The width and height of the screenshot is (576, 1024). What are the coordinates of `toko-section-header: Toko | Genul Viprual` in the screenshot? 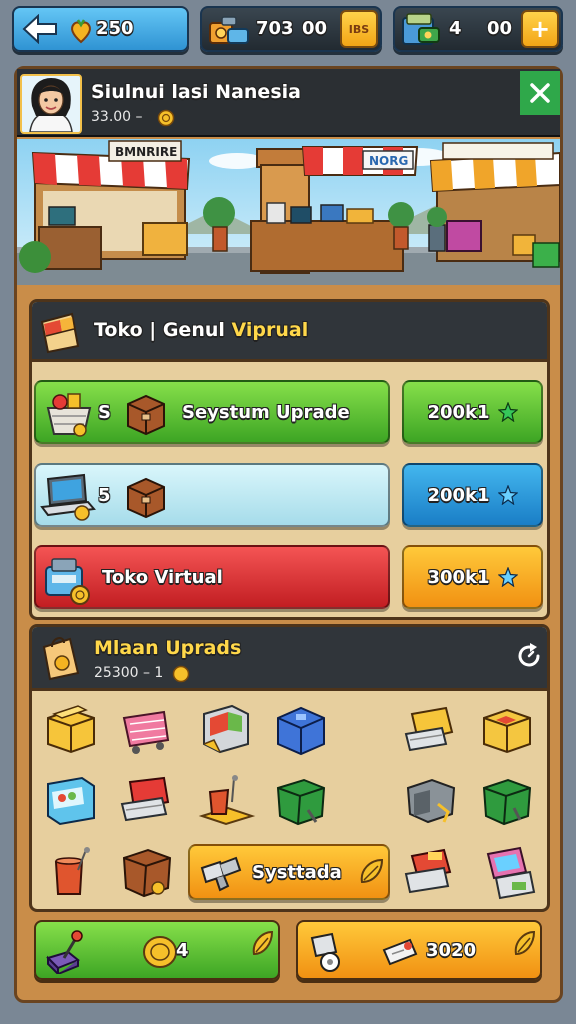 It's located at (289, 332).